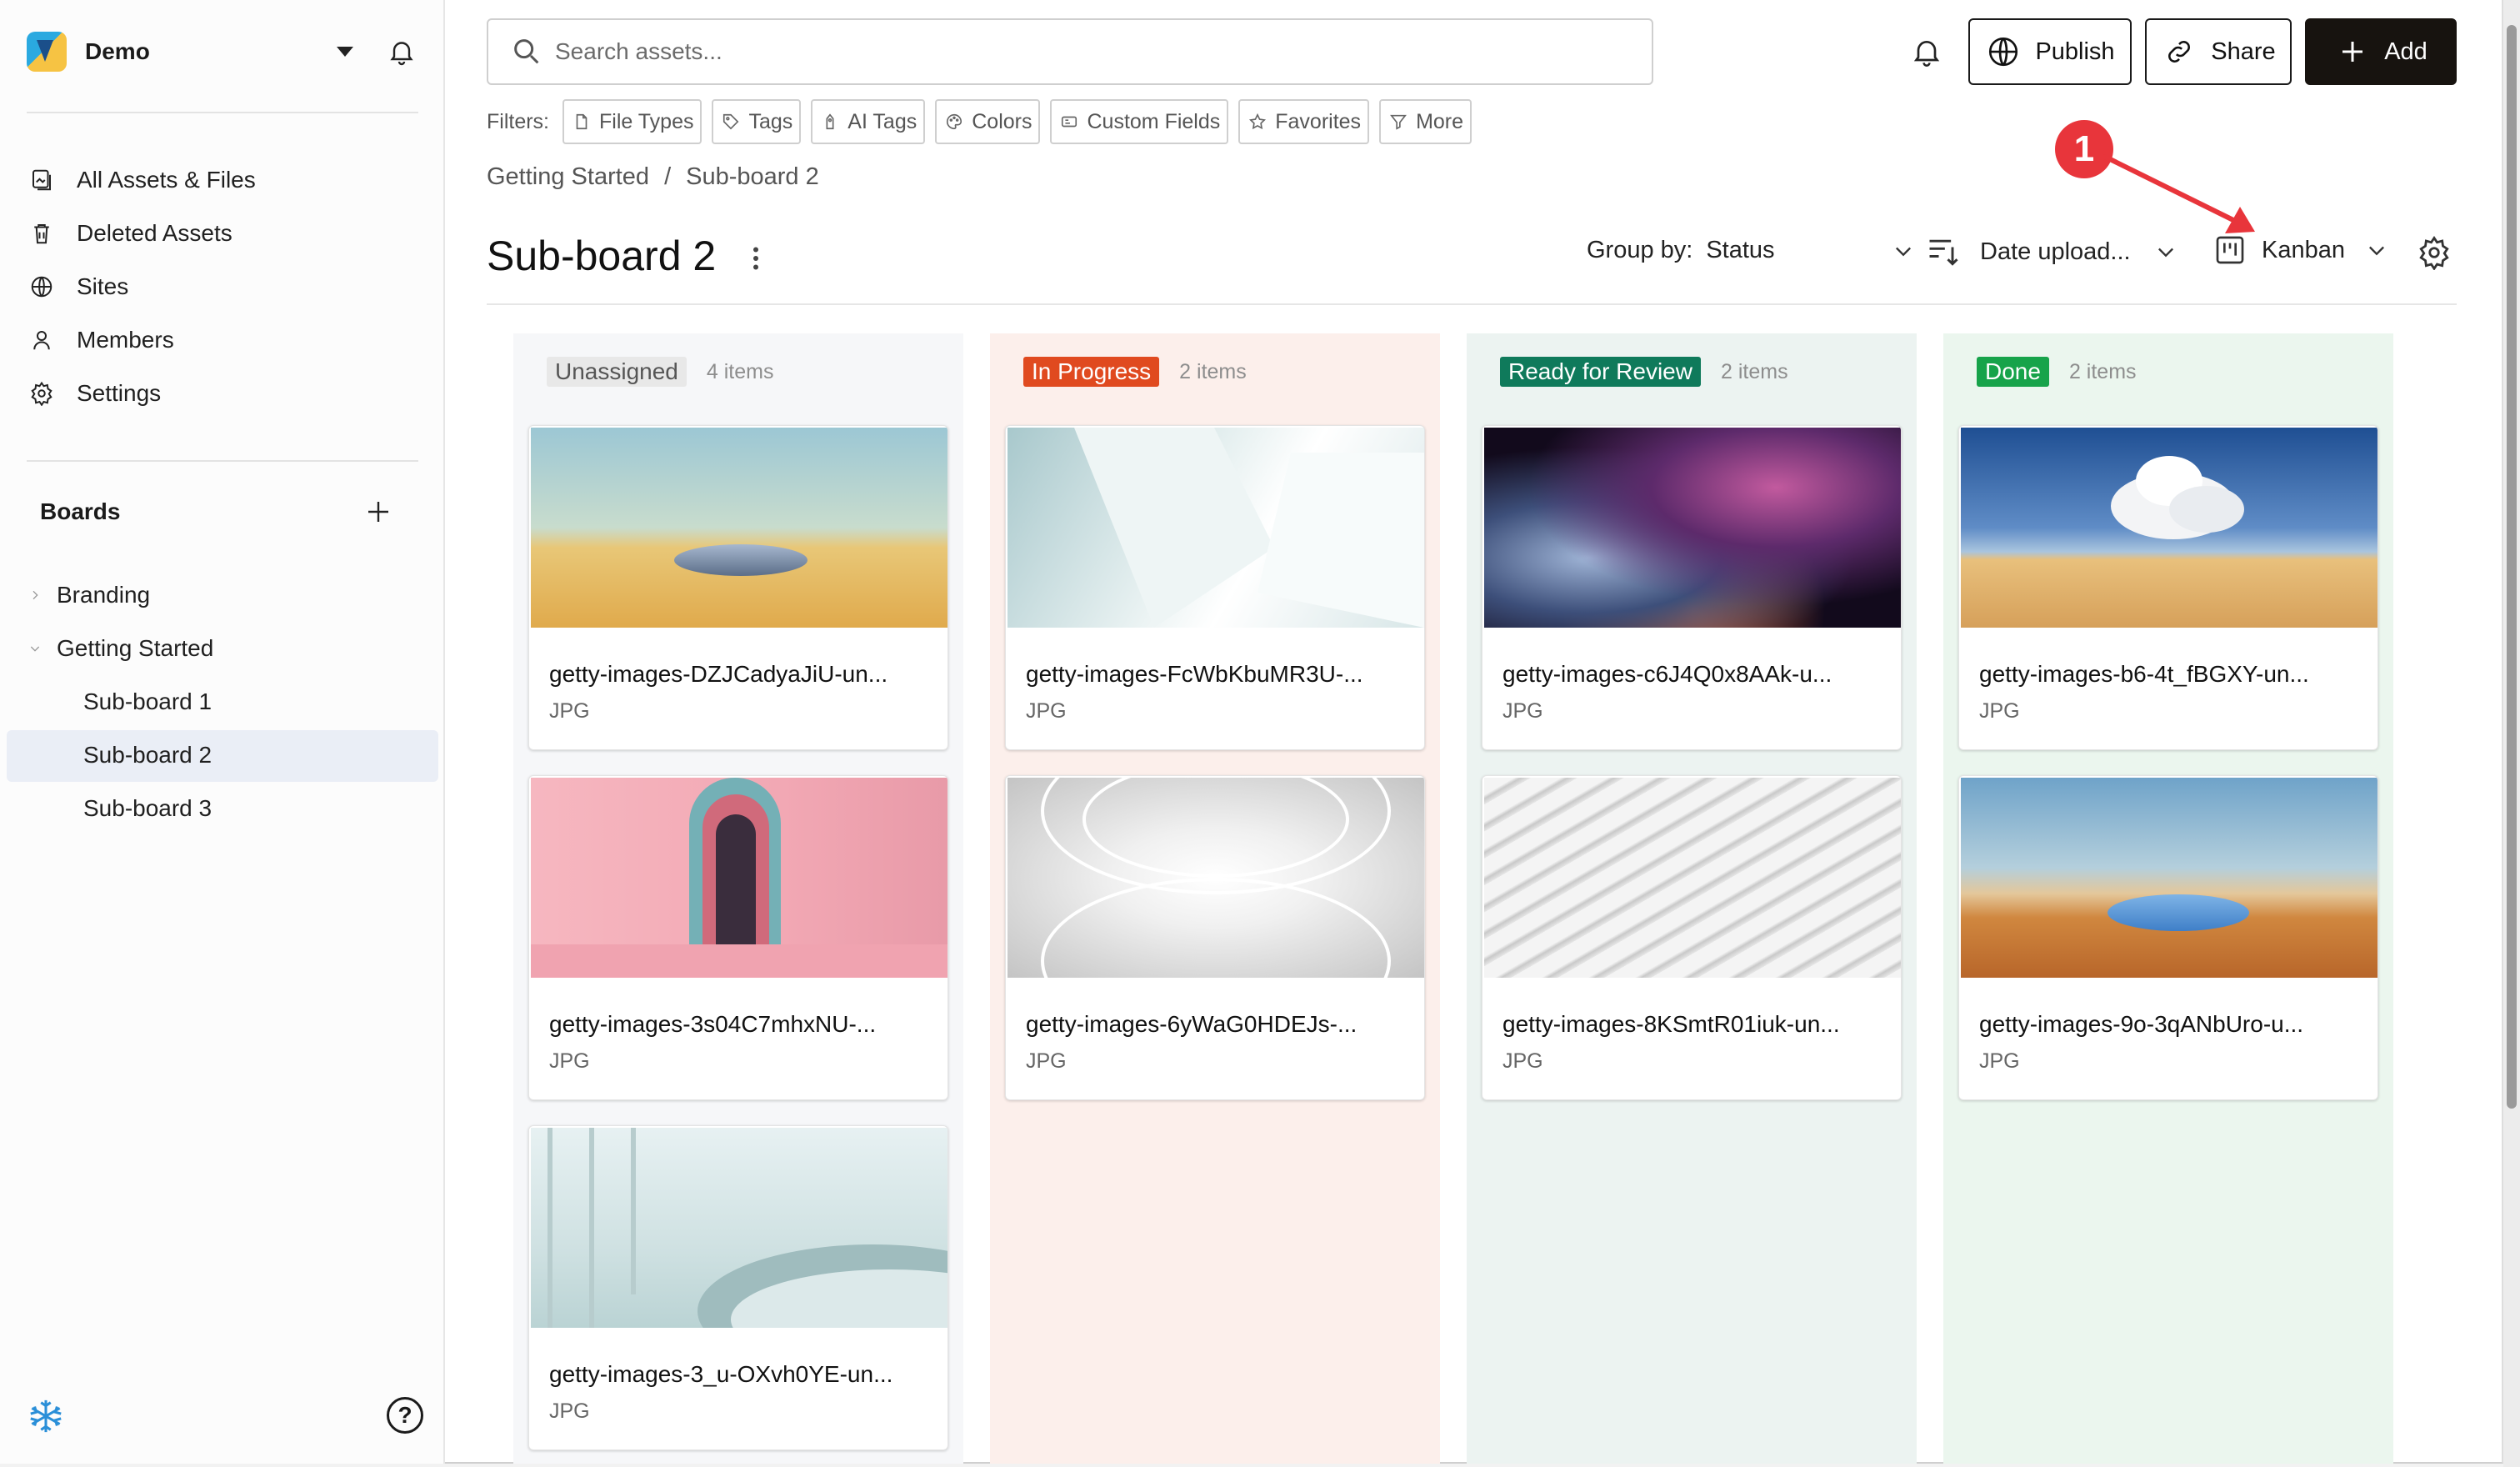 The image size is (2520, 1467). What do you see at coordinates (154, 233) in the screenshot?
I see `nav-label: Deleted Assets` at bounding box center [154, 233].